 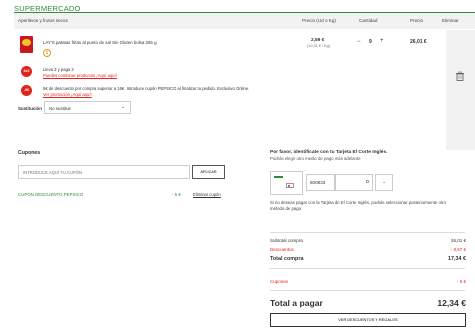 I want to click on discounts-label: Descuentos, so click(x=282, y=249).